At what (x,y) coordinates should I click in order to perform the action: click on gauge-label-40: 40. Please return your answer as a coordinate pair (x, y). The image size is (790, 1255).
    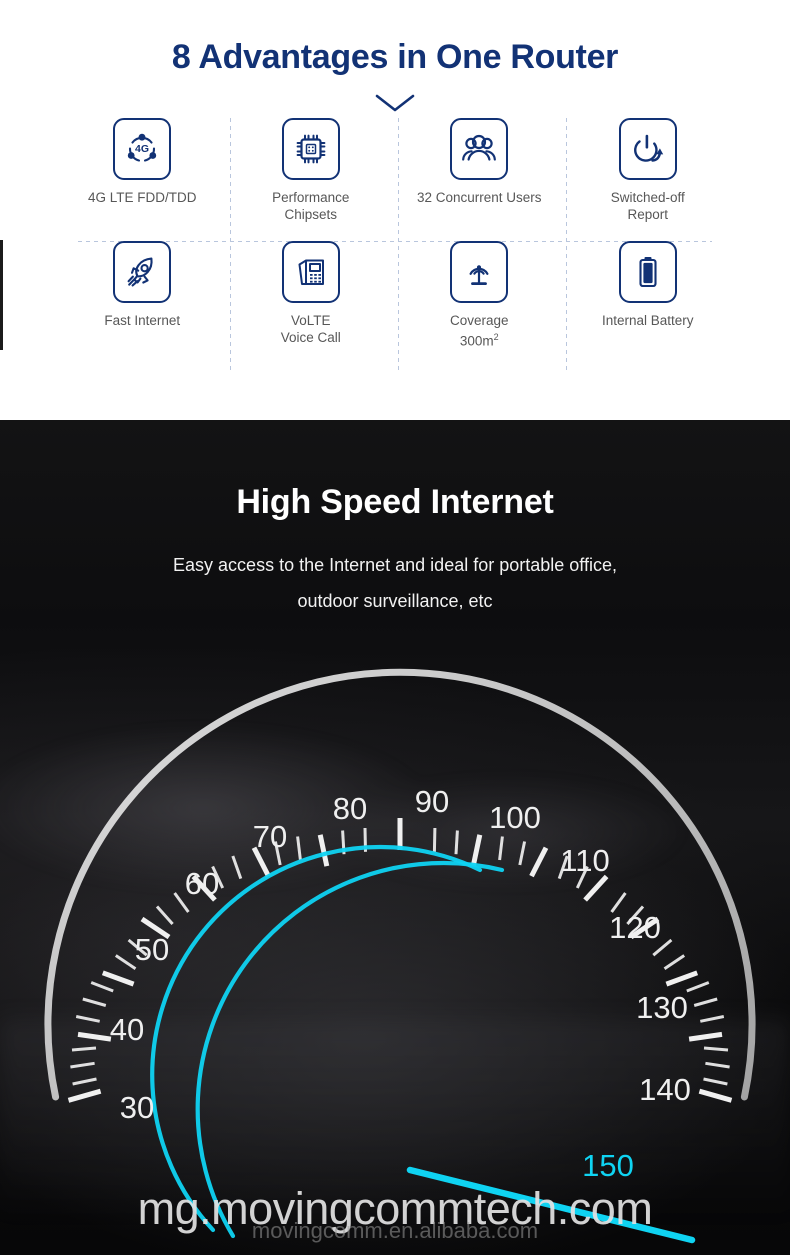
    Looking at the image, I should click on (127, 1029).